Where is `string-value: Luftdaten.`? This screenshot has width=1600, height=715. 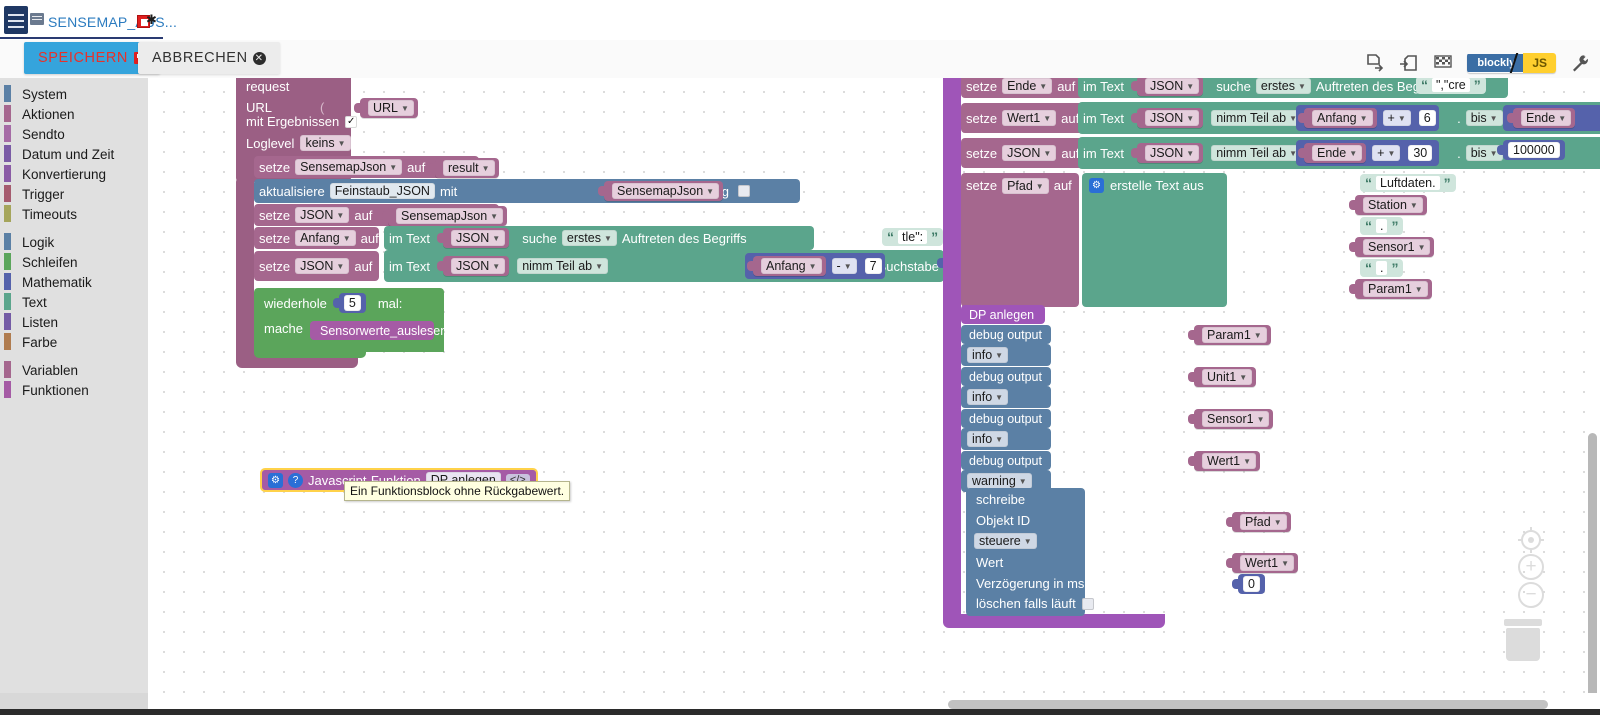 string-value: Luftdaten. is located at coordinates (1408, 183).